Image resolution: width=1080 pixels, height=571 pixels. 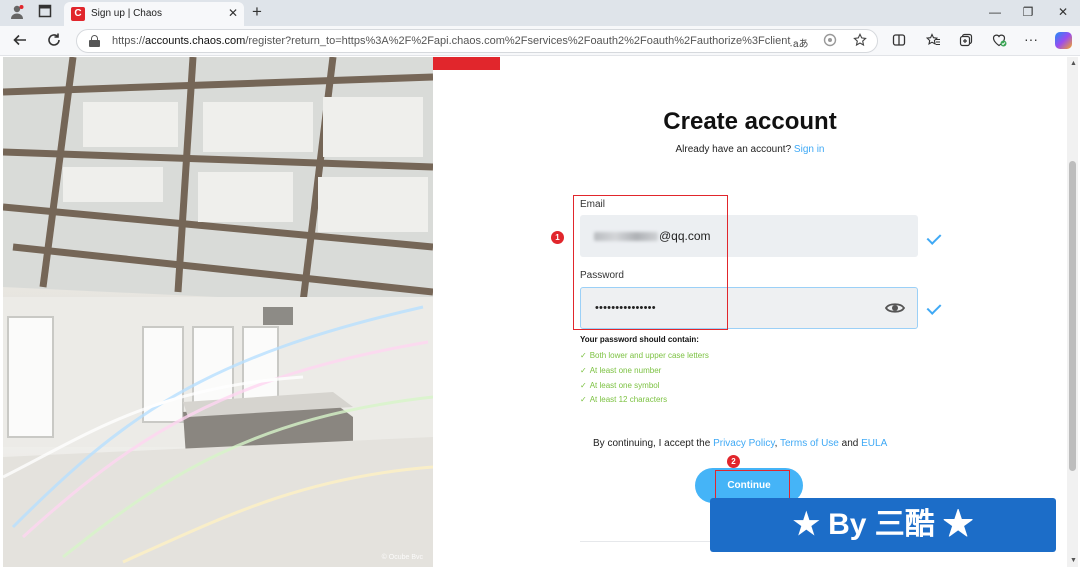 I want to click on heart-icon, so click(x=999, y=41).